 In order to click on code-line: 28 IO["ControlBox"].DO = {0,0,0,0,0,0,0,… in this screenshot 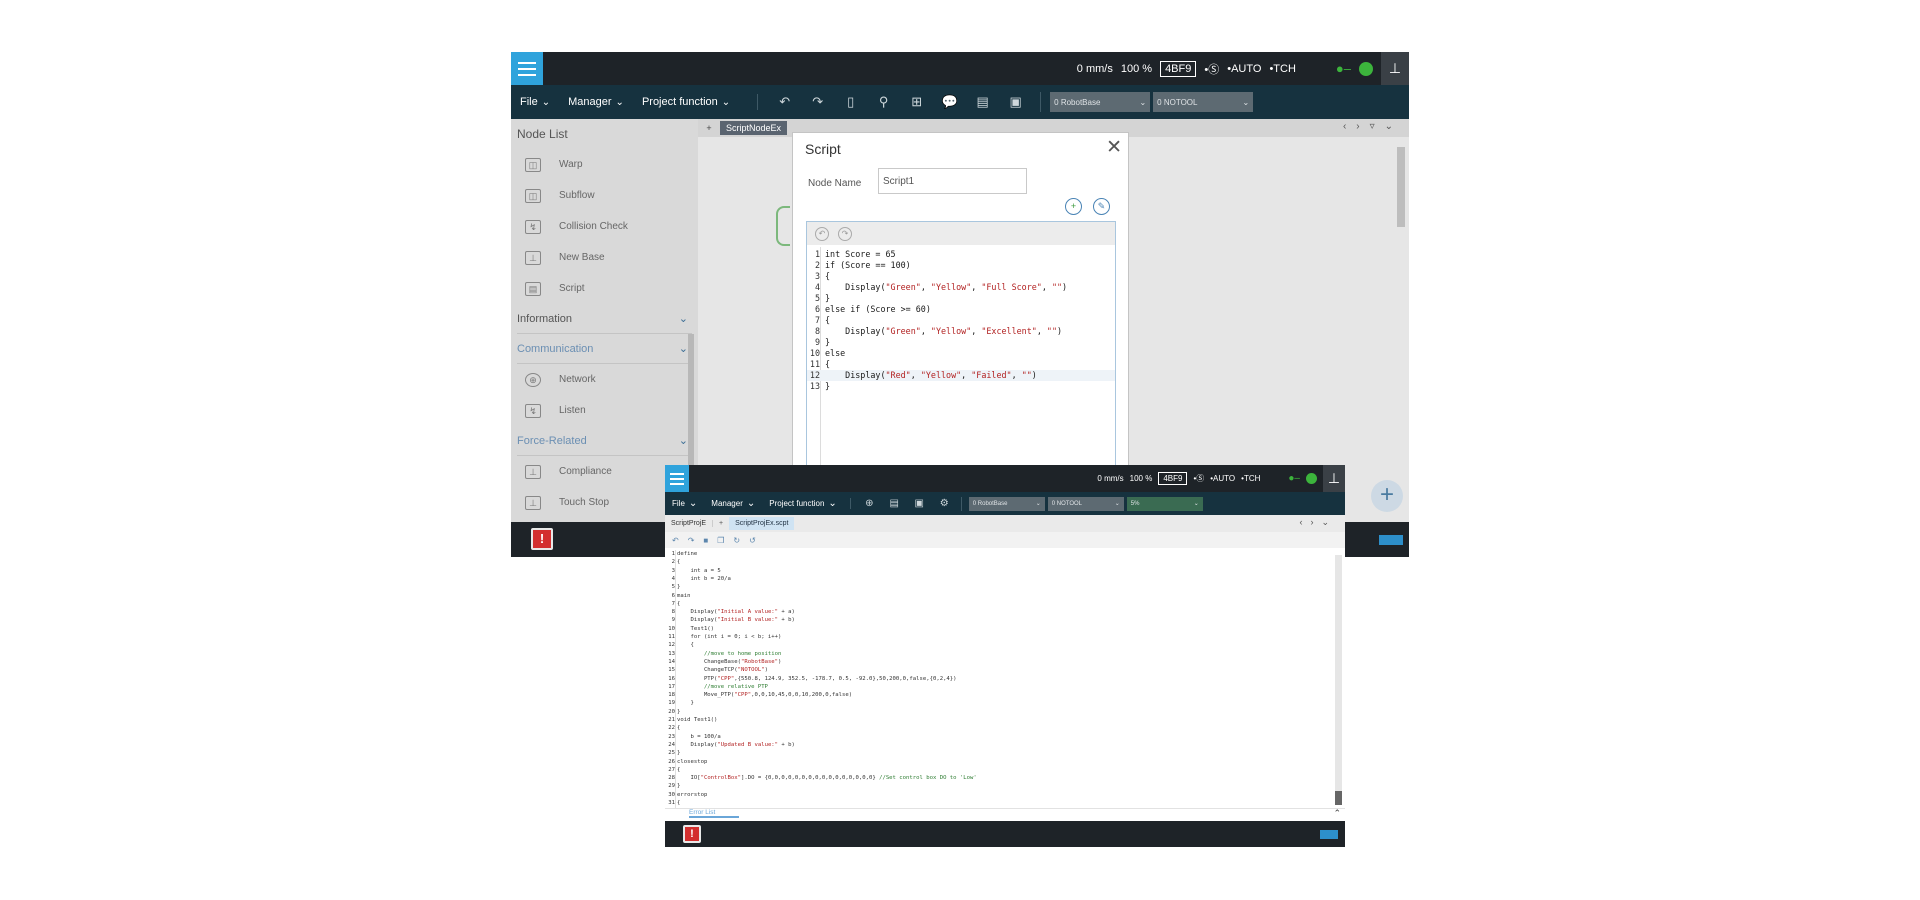, I will do `click(998, 778)`.